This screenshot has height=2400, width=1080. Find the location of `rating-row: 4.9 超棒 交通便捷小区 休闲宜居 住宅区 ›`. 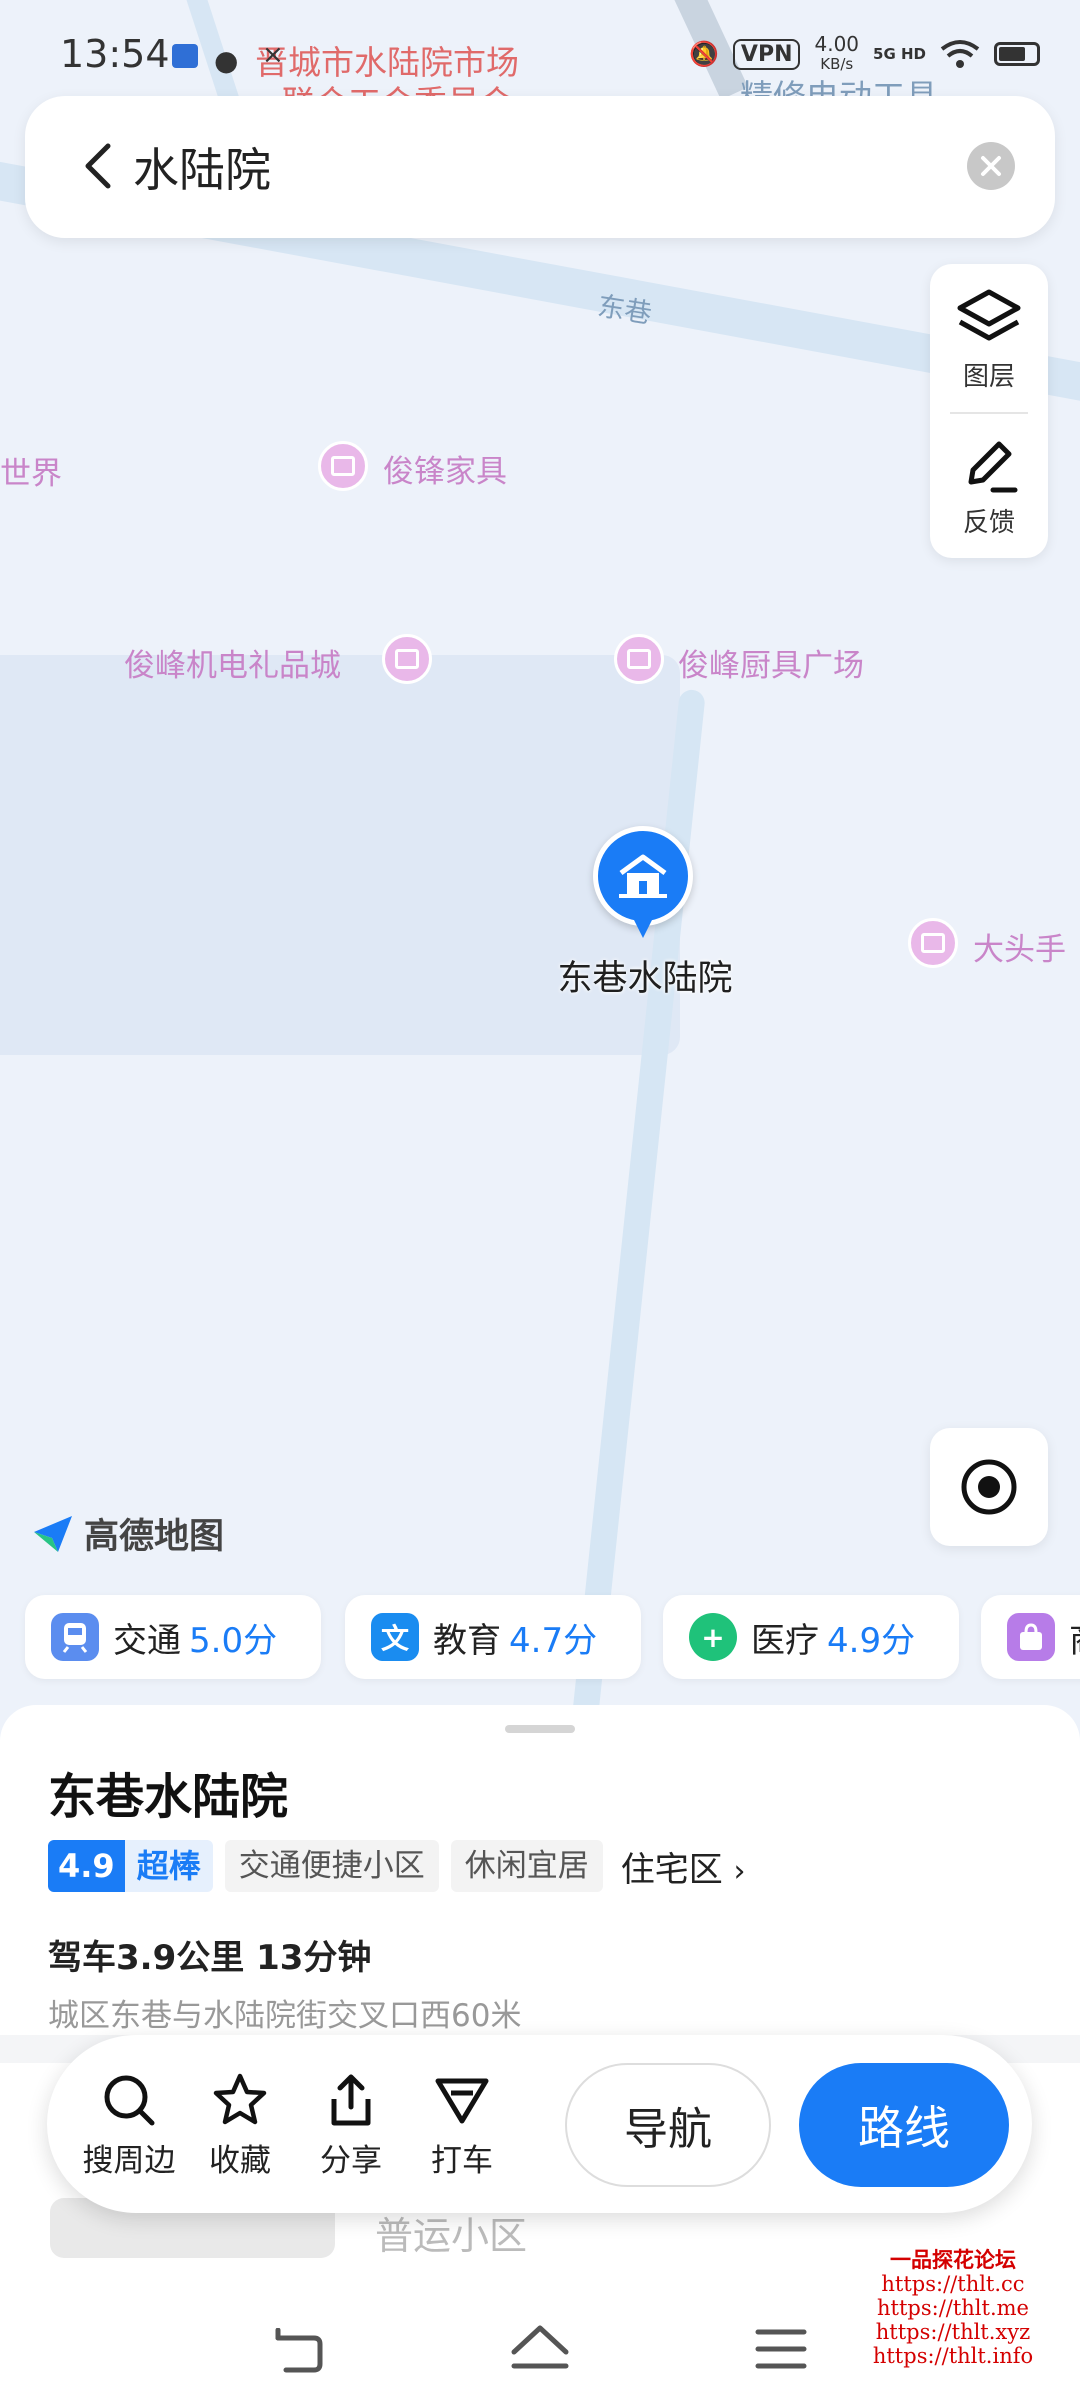

rating-row: 4.9 超棒 交通便捷小区 休闲宜居 住宅区 › is located at coordinates (397, 1866).